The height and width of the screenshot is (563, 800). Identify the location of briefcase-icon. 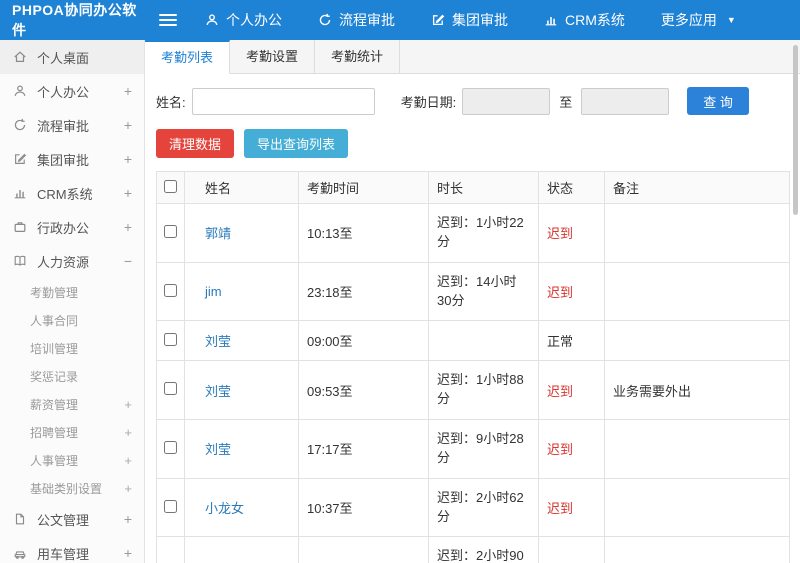
(20, 227).